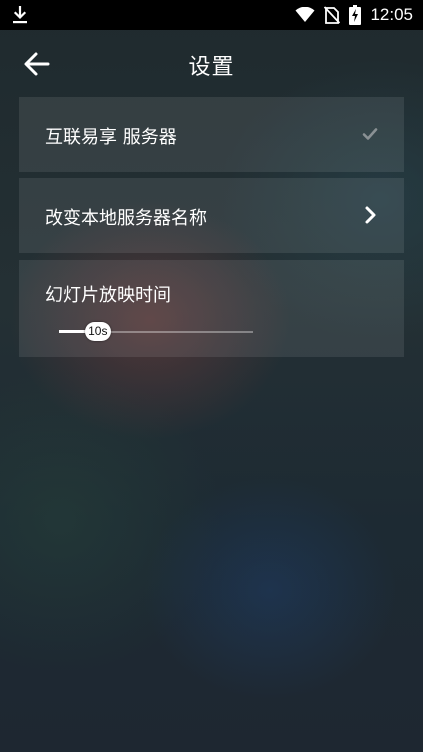  I want to click on chevron-right-icon, so click(370, 215).